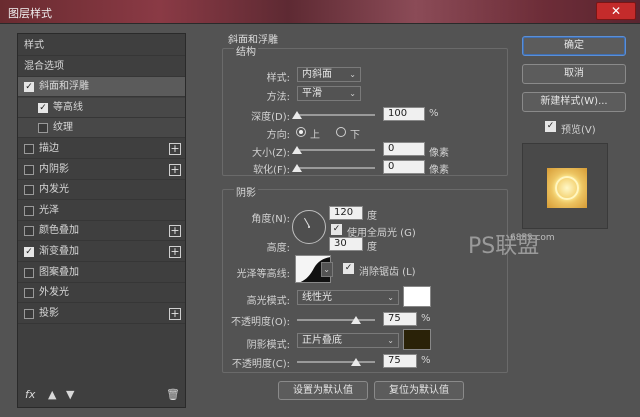 Image resolution: width=640 pixels, height=417 pixels. I want to click on ok-button: 确定, so click(574, 46).